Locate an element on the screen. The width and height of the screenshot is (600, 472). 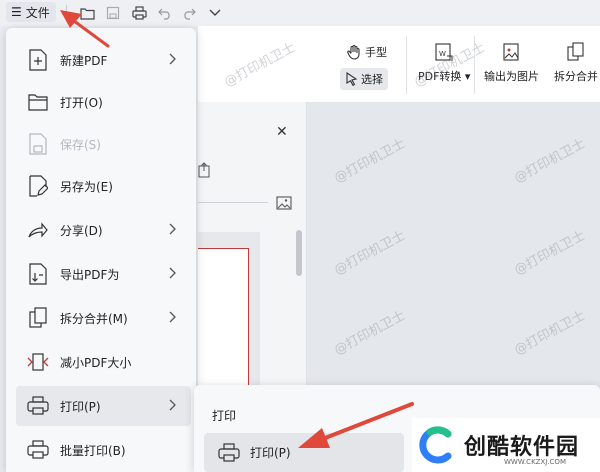
logo-url: WWW.CKZXJ.COM is located at coordinates (535, 462).